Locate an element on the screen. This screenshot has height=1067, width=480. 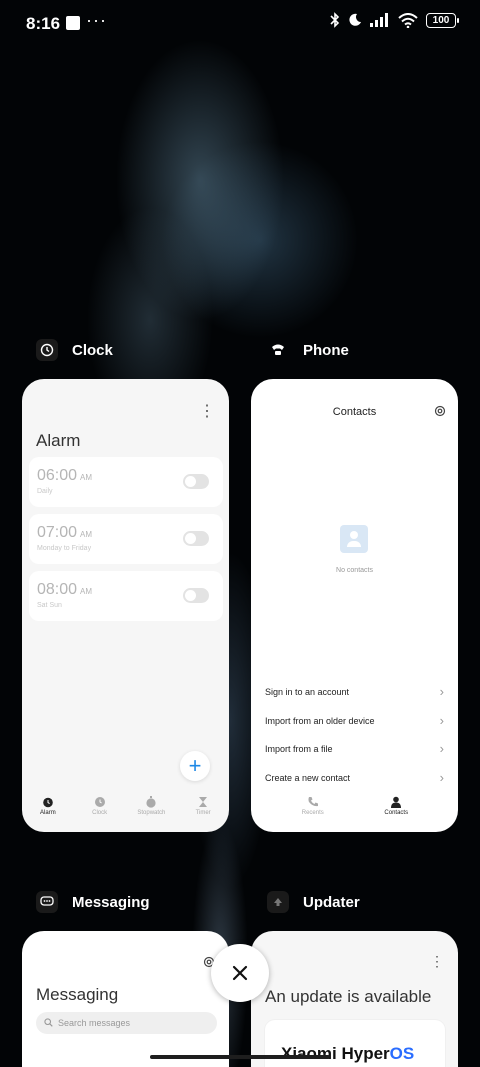
app-name-clock: Clock is located at coordinates (92, 350).